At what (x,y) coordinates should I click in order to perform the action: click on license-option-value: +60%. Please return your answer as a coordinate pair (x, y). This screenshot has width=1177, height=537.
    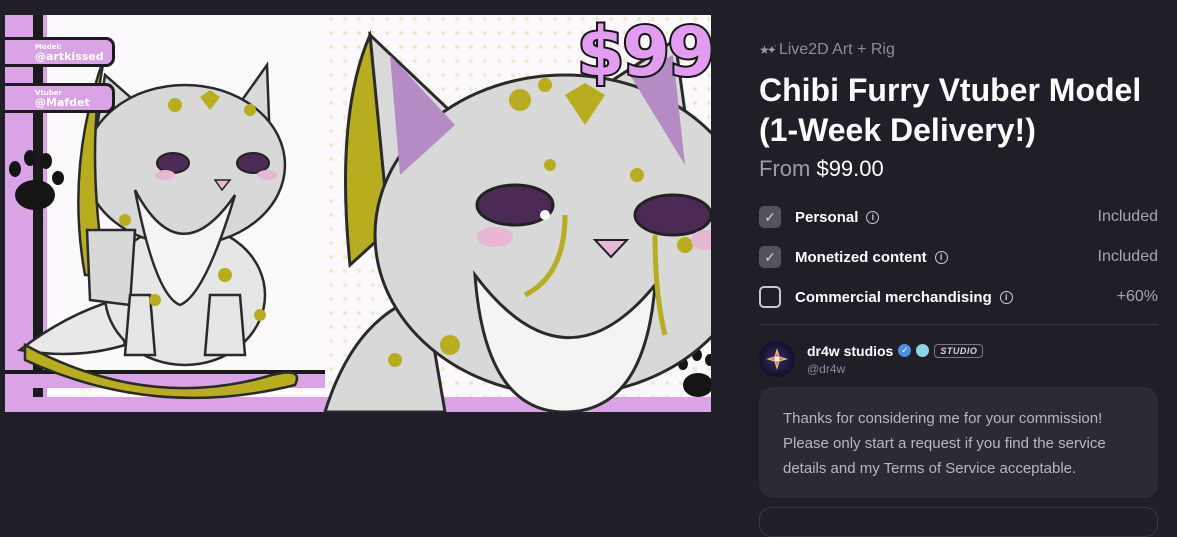
    Looking at the image, I should click on (1137, 296).